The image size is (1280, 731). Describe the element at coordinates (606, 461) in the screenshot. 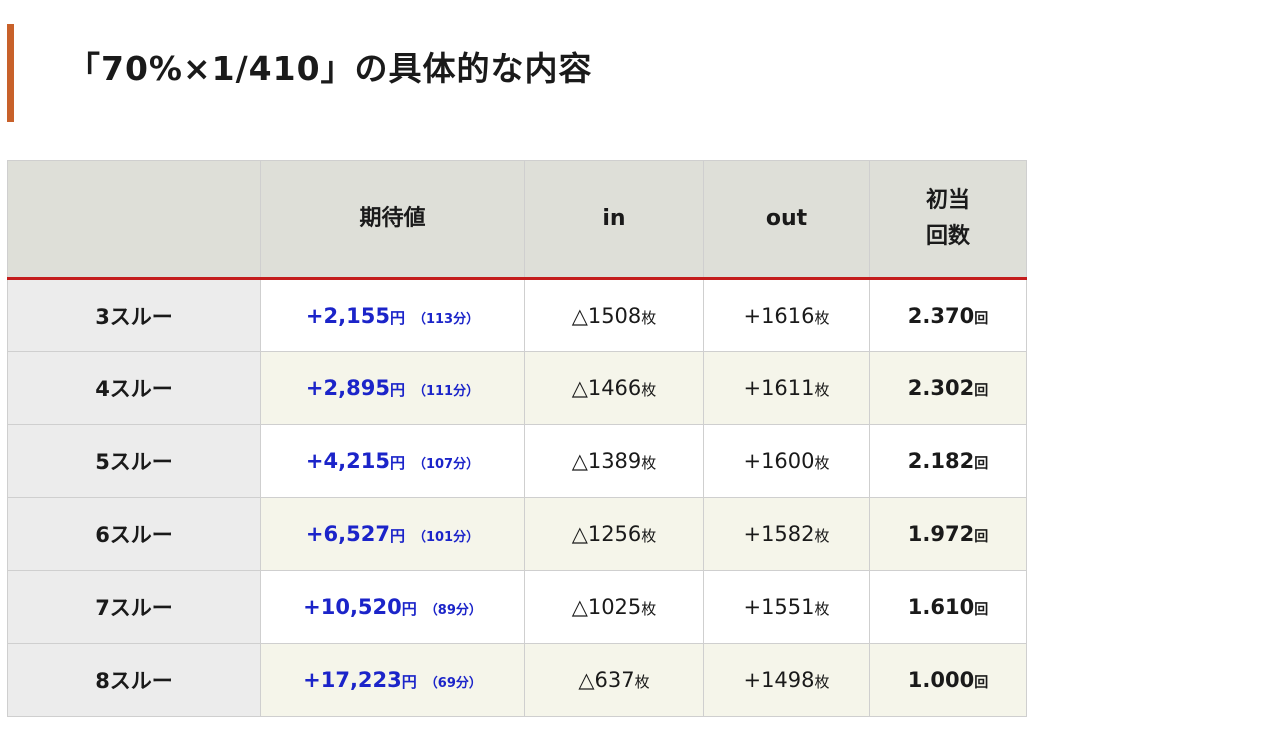

I see `in-amount: △1389` at that location.